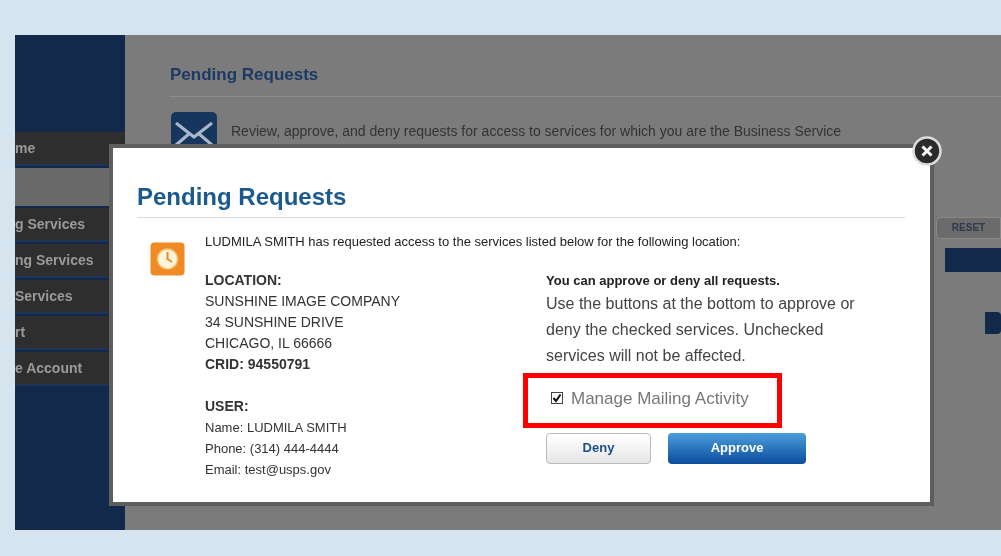  Describe the element at coordinates (245, 75) in the screenshot. I see `page-heading: Pending Requests` at that location.